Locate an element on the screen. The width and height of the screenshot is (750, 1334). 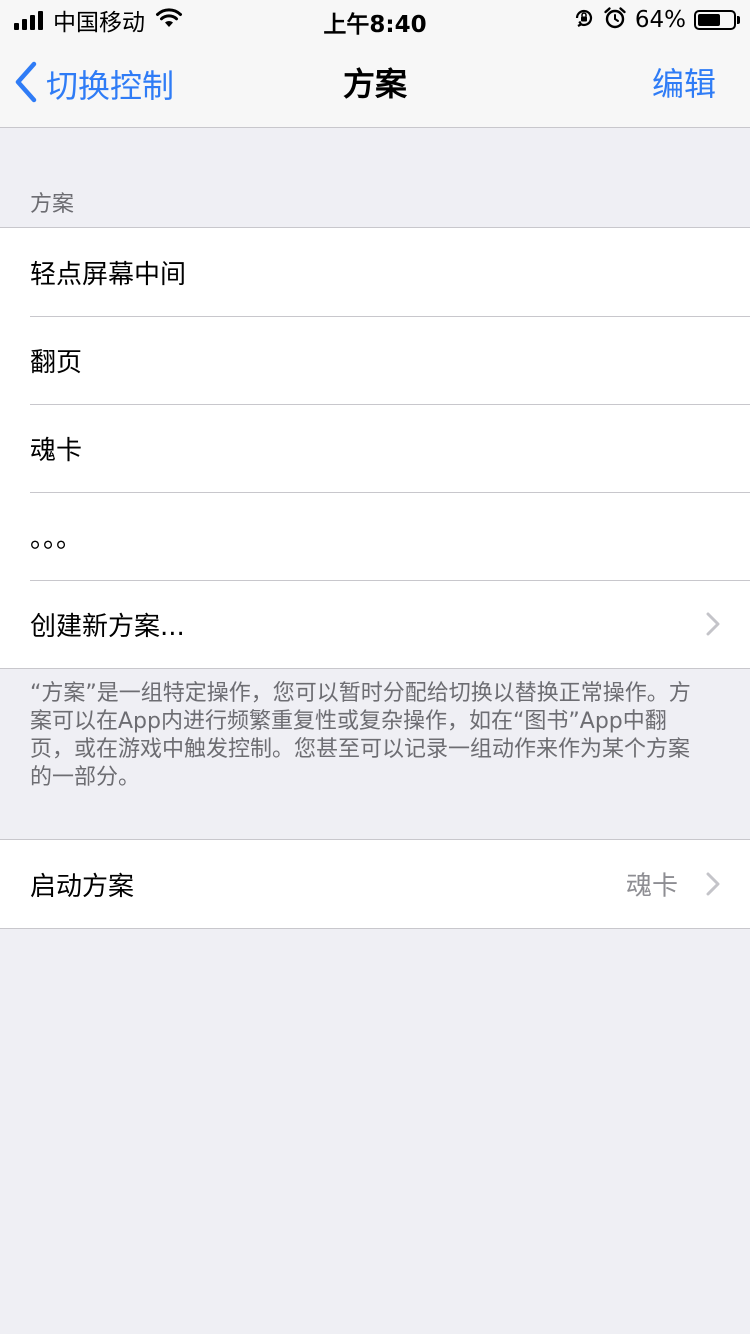
recipe-item: 翻页 is located at coordinates (375, 360).